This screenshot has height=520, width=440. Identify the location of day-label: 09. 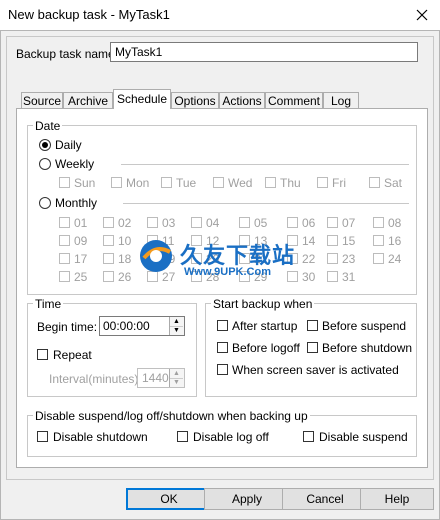
(81, 241).